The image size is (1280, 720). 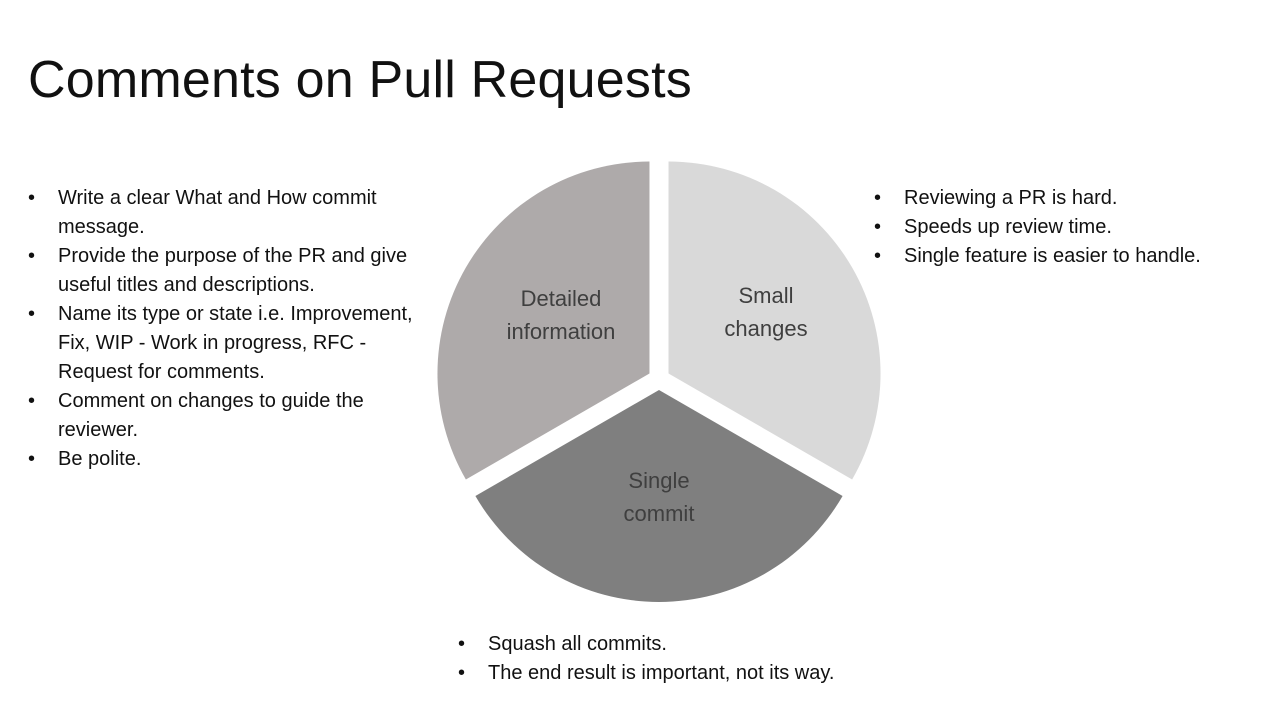 I want to click on slide-title: Comments on Pull Requests, so click(x=360, y=80).